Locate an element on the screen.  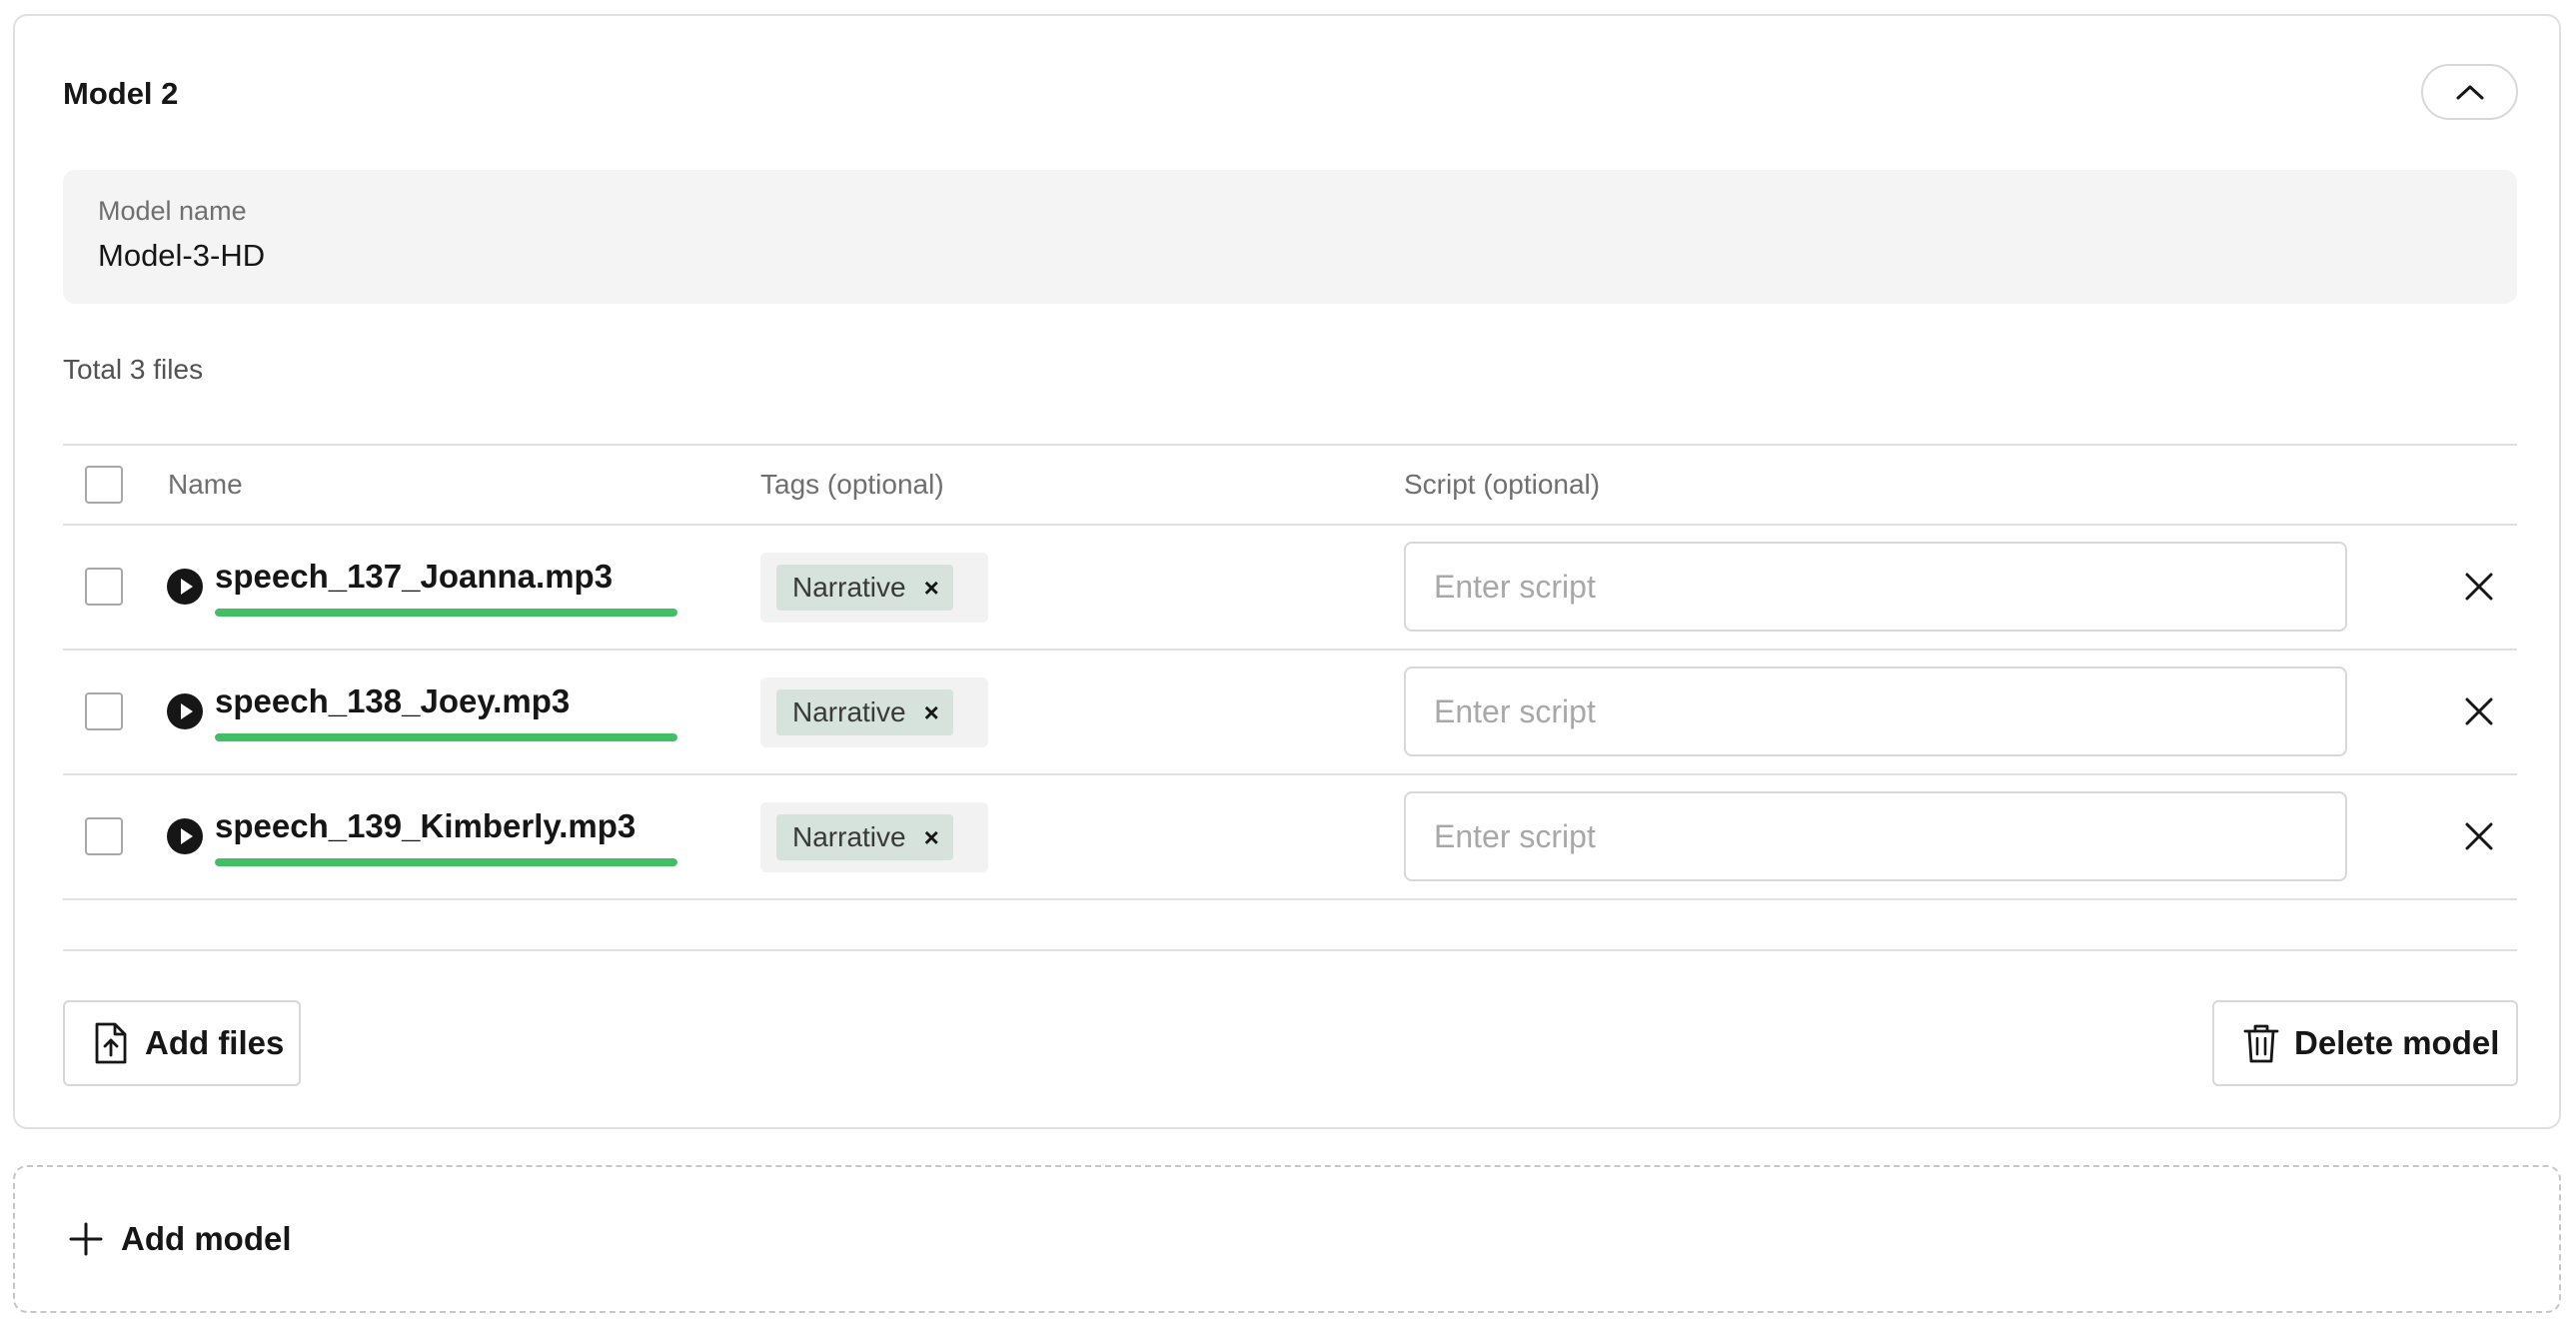
model-name-field: Model name Model-3-HD is located at coordinates (1290, 237).